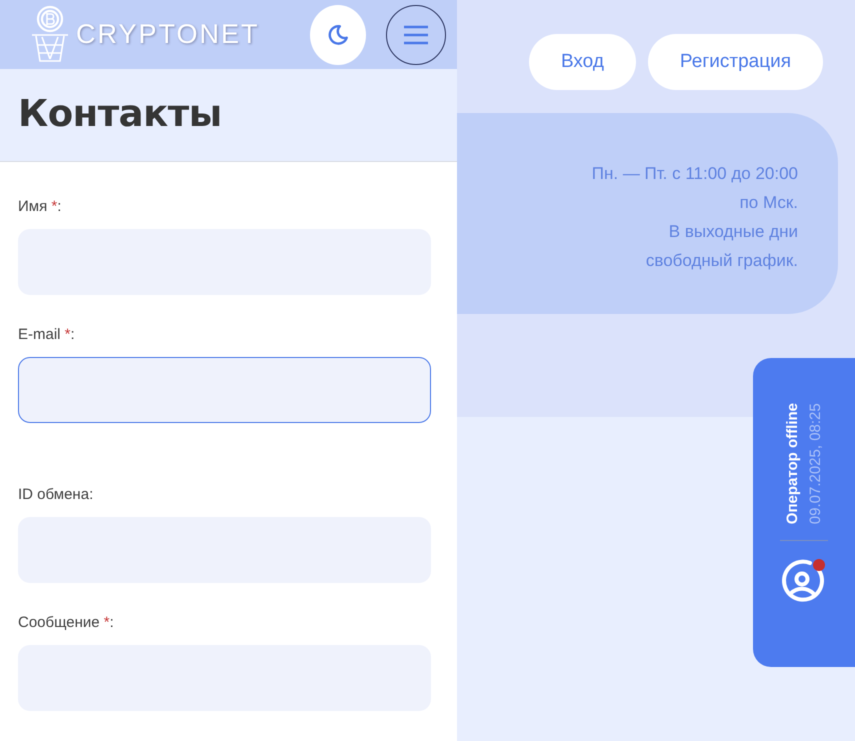 This screenshot has height=741, width=855. What do you see at coordinates (804, 512) in the screenshot?
I see `chat-widget: Оператор offline 09.07.2025, 08:25` at bounding box center [804, 512].